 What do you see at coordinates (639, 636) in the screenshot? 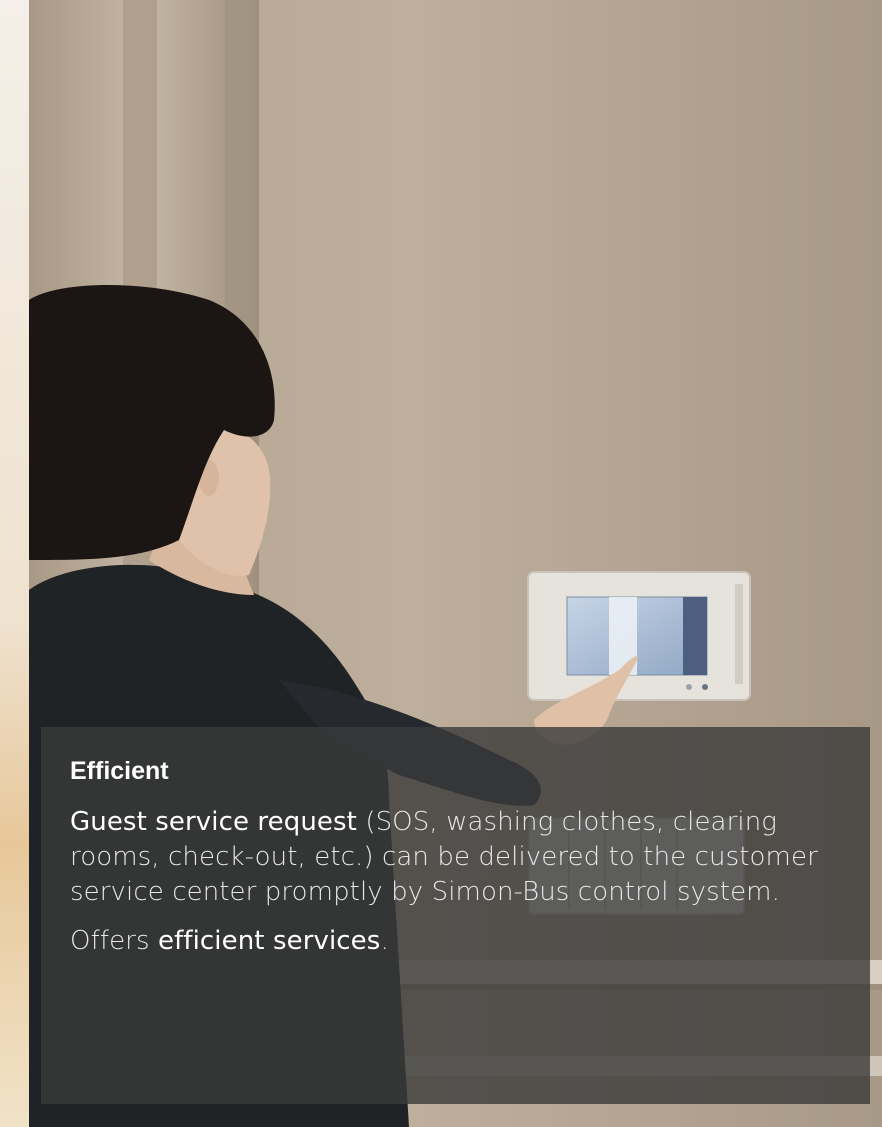
I see `control-panel-device` at bounding box center [639, 636].